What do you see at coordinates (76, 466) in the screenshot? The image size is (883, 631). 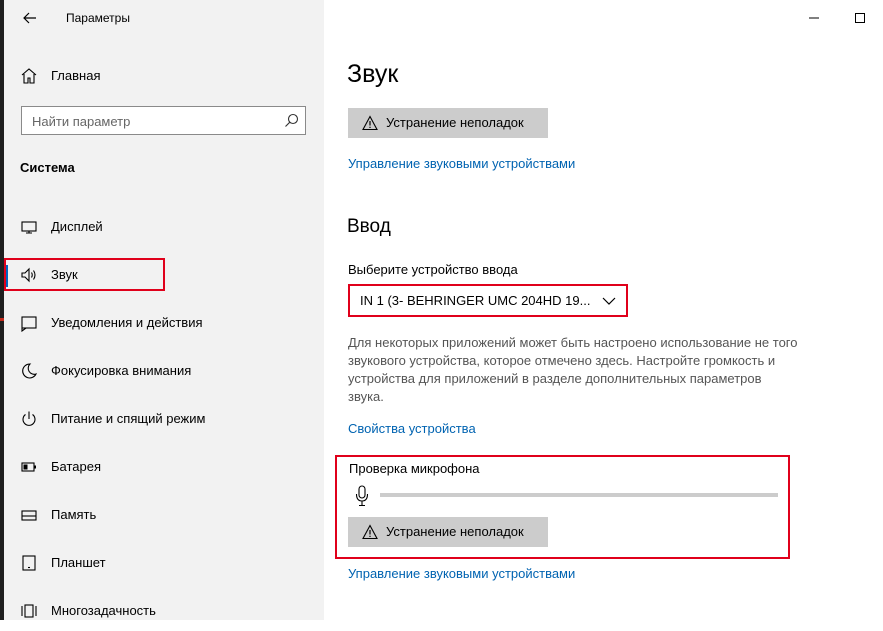 I see `sidebar-item-label: Батарея` at bounding box center [76, 466].